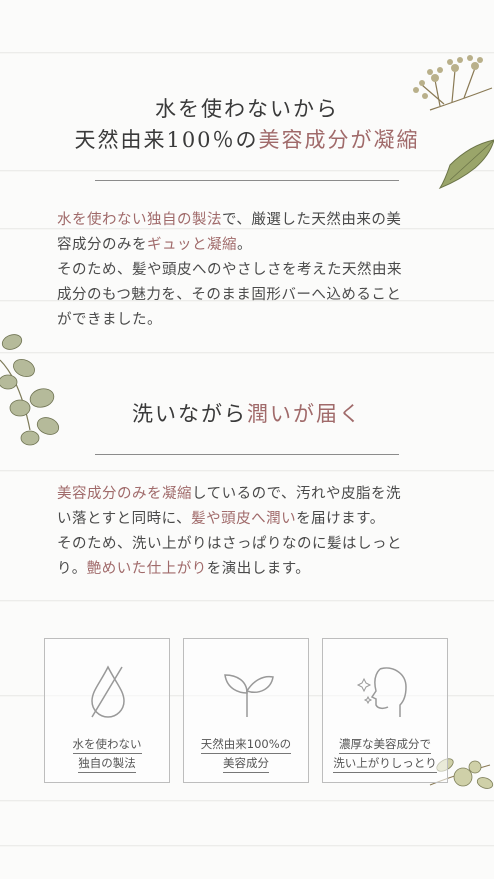  I want to click on feature-card-label: 天然由来100%の 美容成分, so click(246, 754).